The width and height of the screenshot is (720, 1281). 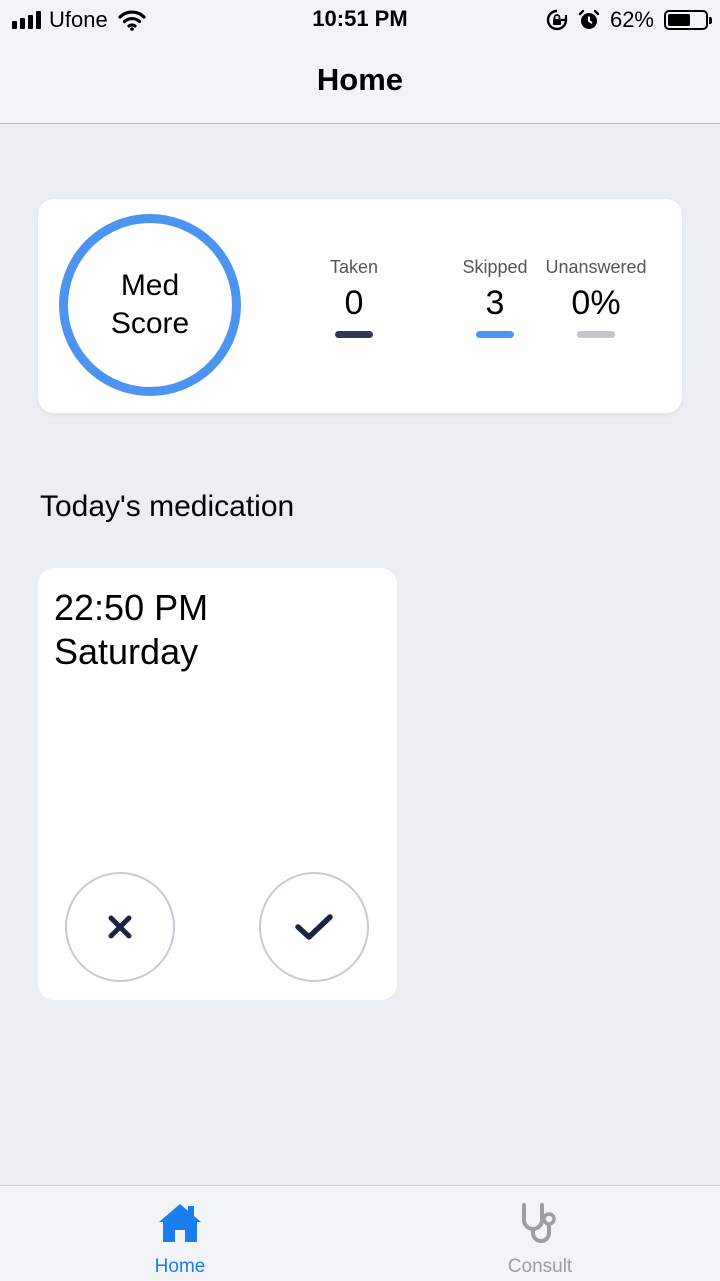 What do you see at coordinates (589, 19) in the screenshot?
I see `alarm-icon` at bounding box center [589, 19].